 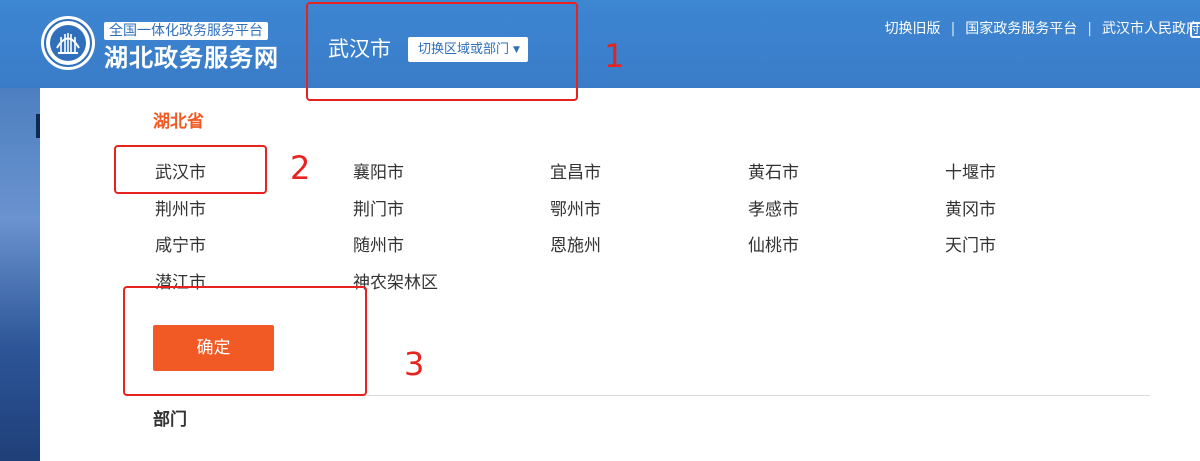 I want to click on city-option: 黄石市, so click(x=773, y=173).